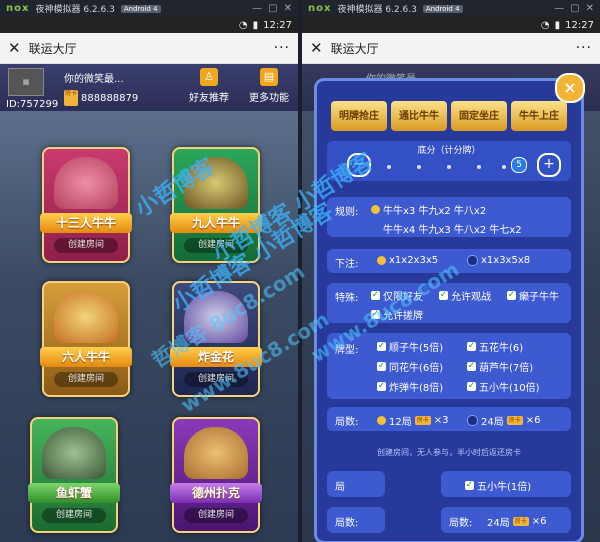  What do you see at coordinates (570, 88) in the screenshot?
I see `dialog-close-button: ×` at bounding box center [570, 88].